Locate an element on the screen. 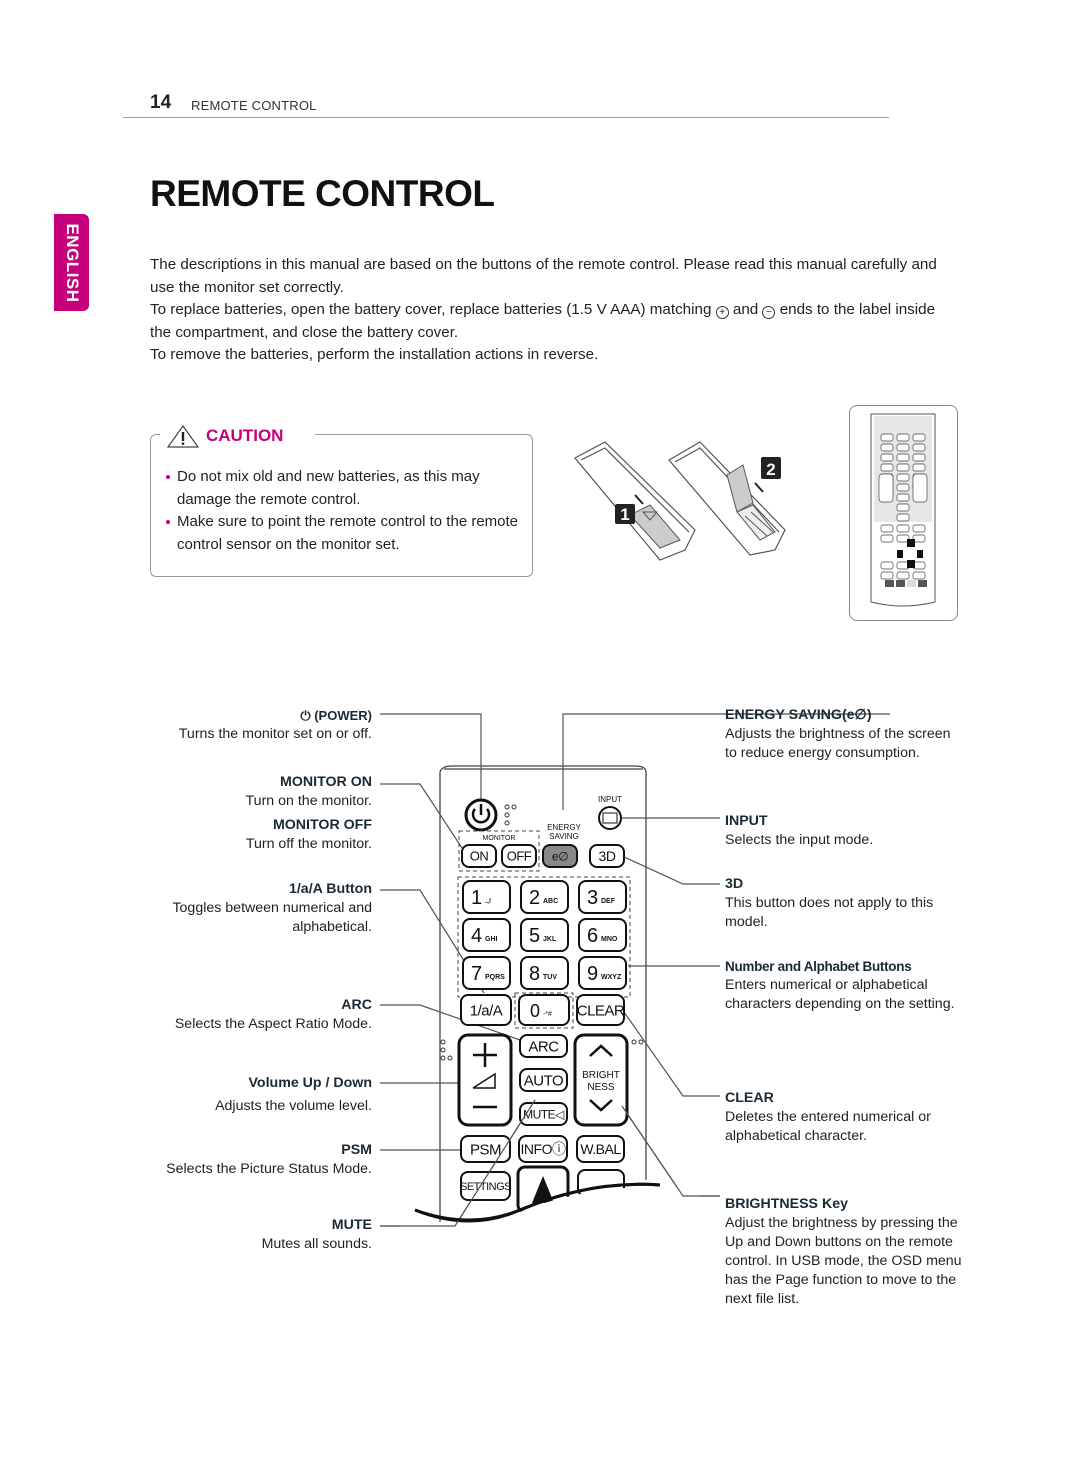 The image size is (1080, 1481). psm-callout: PSM Selects the Picture Status Mode. is located at coordinates (269, 1159).